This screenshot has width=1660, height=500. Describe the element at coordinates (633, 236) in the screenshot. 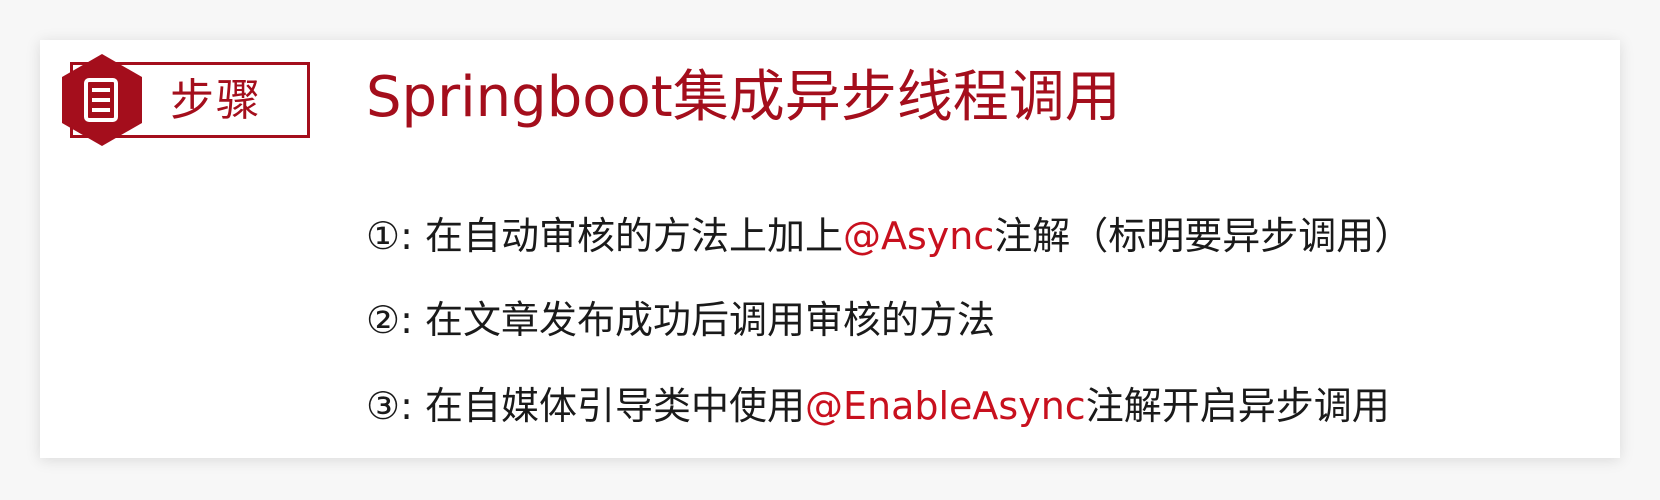

I see `step-text: 在自动审核的方法上加上` at that location.